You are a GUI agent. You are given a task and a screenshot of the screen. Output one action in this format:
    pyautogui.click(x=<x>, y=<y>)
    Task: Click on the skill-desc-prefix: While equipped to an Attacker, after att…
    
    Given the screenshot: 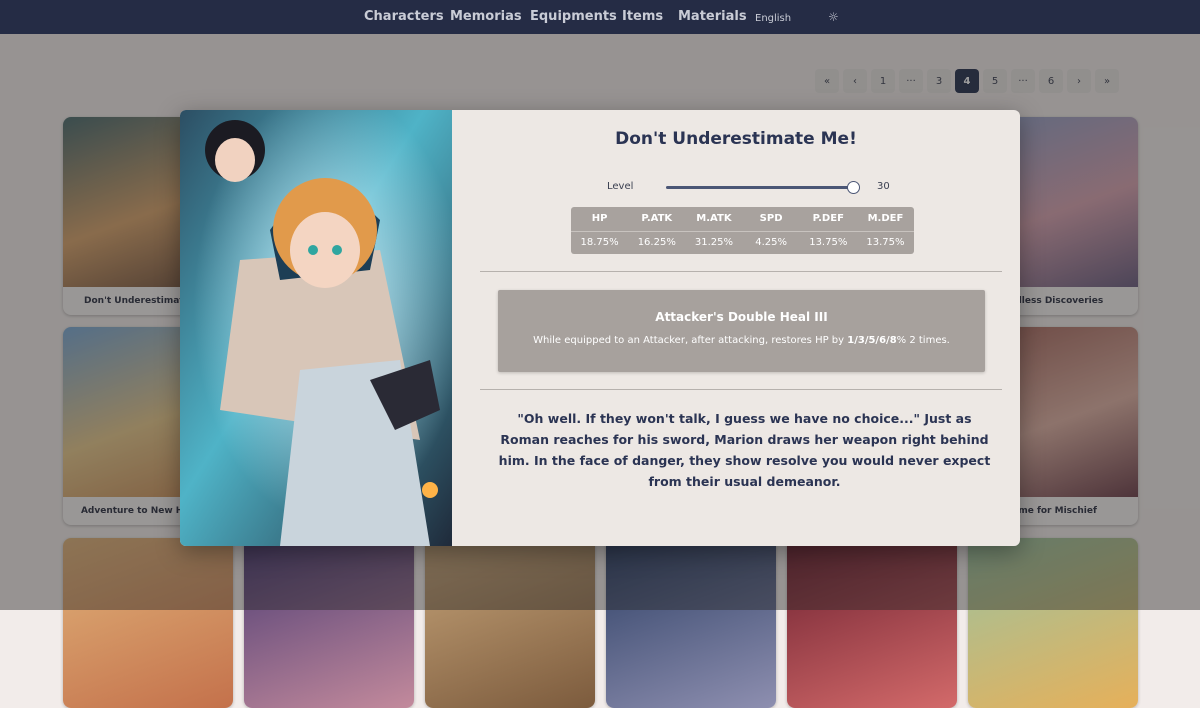 What is the action you would take?
    pyautogui.click(x=690, y=340)
    